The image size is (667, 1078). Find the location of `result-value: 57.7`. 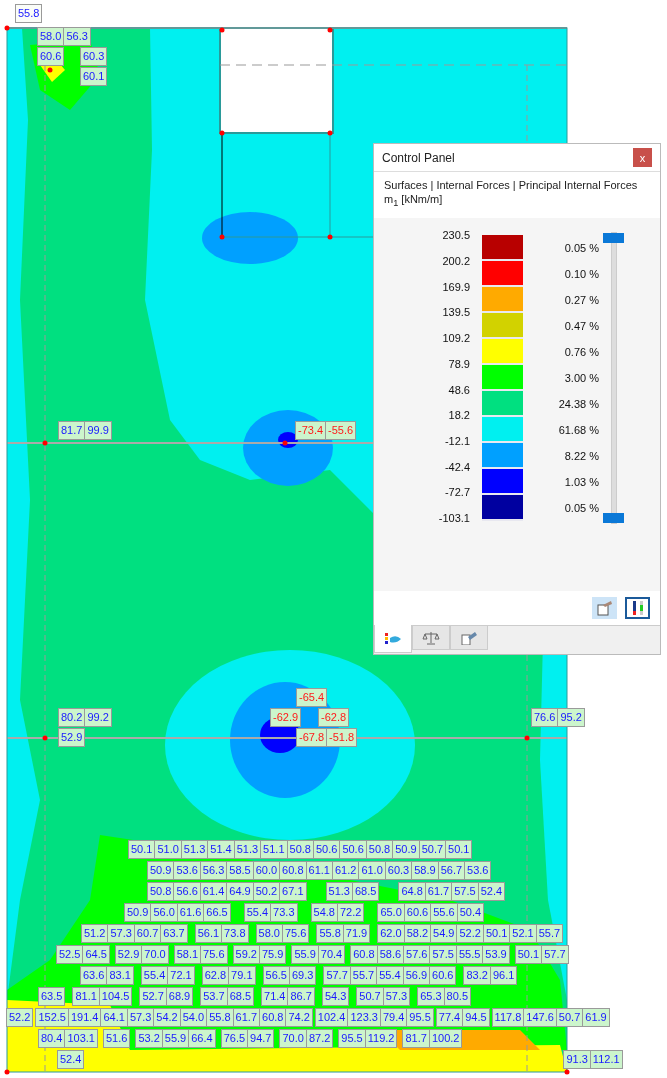

result-value: 57.7 is located at coordinates (337, 975).